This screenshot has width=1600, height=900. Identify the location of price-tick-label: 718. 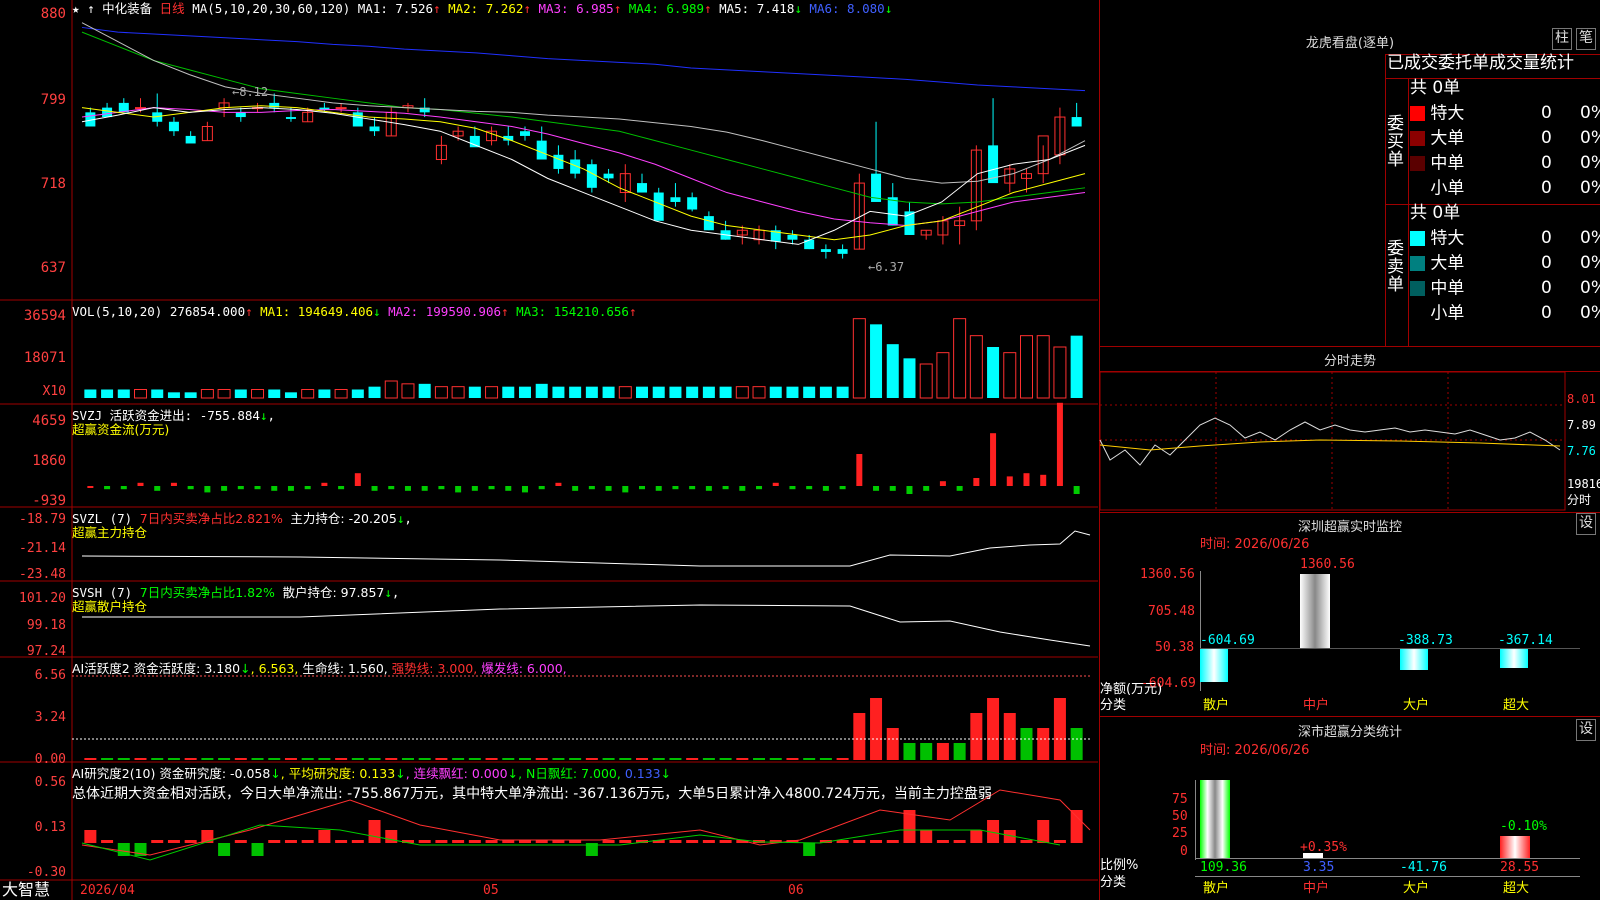
(53, 184).